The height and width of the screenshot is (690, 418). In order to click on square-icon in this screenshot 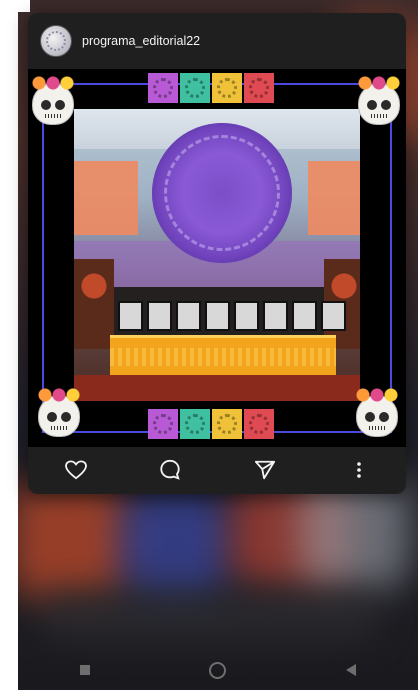, I will do `click(84, 670)`.